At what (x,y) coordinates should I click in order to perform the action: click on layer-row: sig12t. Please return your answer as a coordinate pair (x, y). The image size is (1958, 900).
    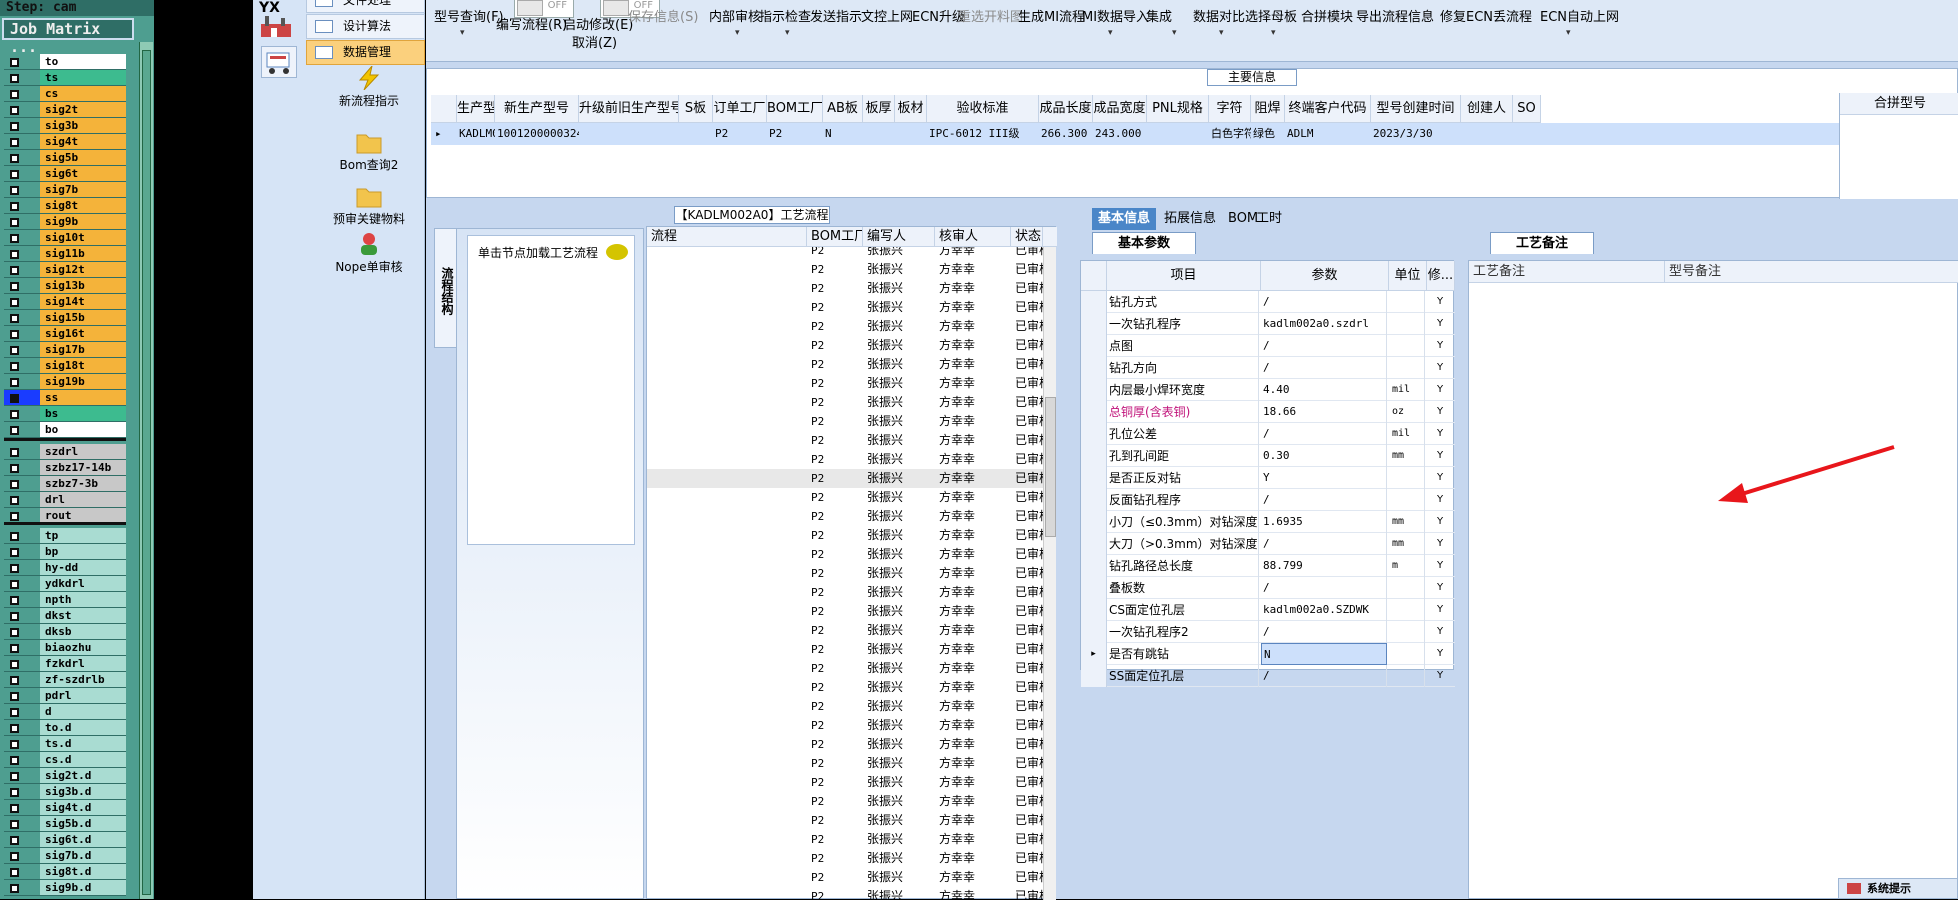
    Looking at the image, I should click on (65, 270).